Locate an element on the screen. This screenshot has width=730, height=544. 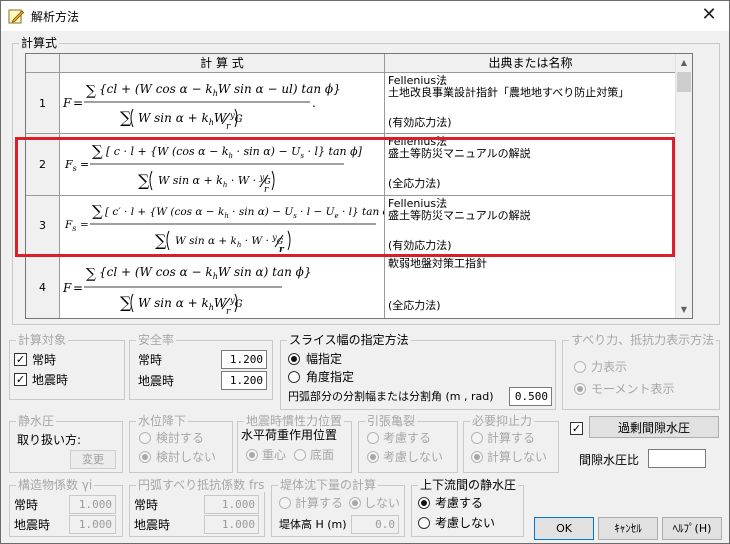
water-drop-yes-label: 検討する is located at coordinates (180, 438).